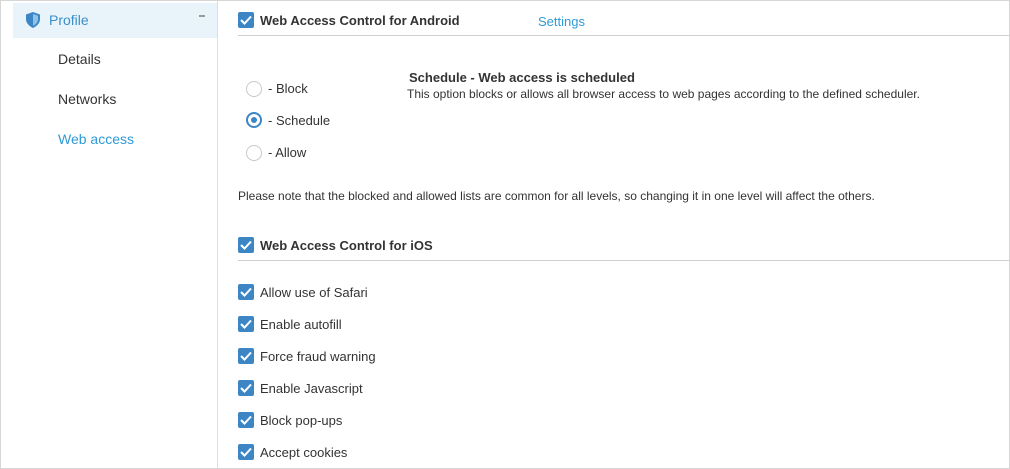 This screenshot has width=1010, height=469. I want to click on radio-allow-label: - Allow, so click(287, 152).